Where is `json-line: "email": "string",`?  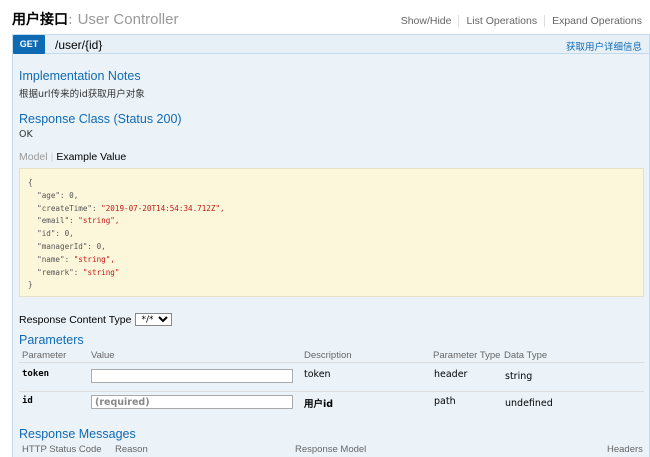
json-line: "email": "string", is located at coordinates (74, 221).